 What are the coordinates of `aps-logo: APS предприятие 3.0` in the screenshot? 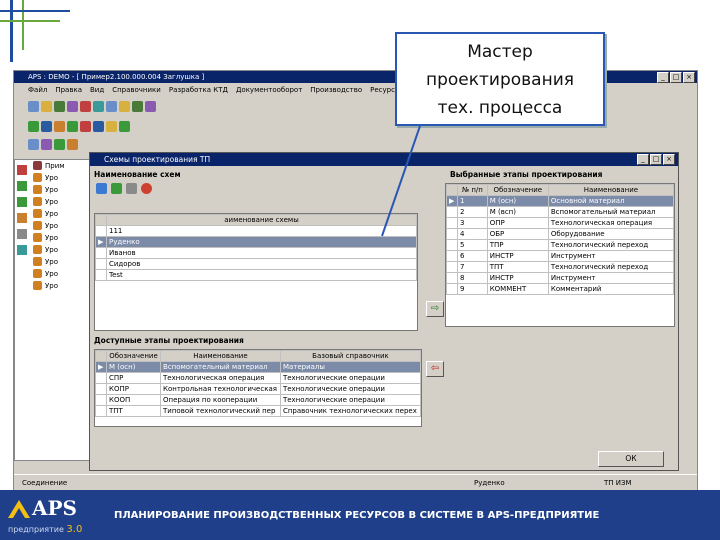 It's located at (50, 515).